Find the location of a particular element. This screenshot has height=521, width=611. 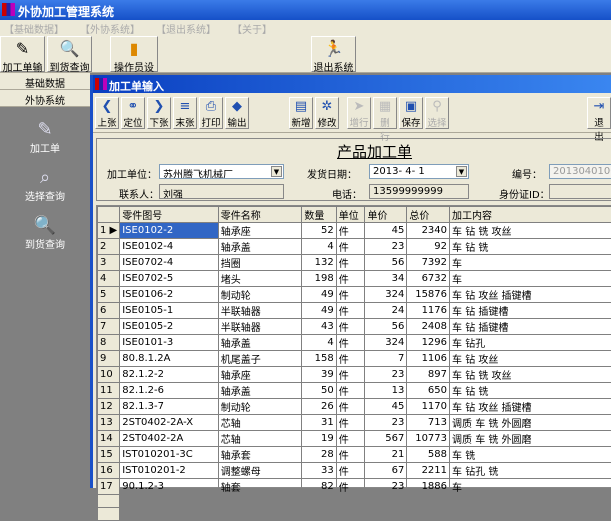

quantity-cell: 43 is located at coordinates (319, 327).